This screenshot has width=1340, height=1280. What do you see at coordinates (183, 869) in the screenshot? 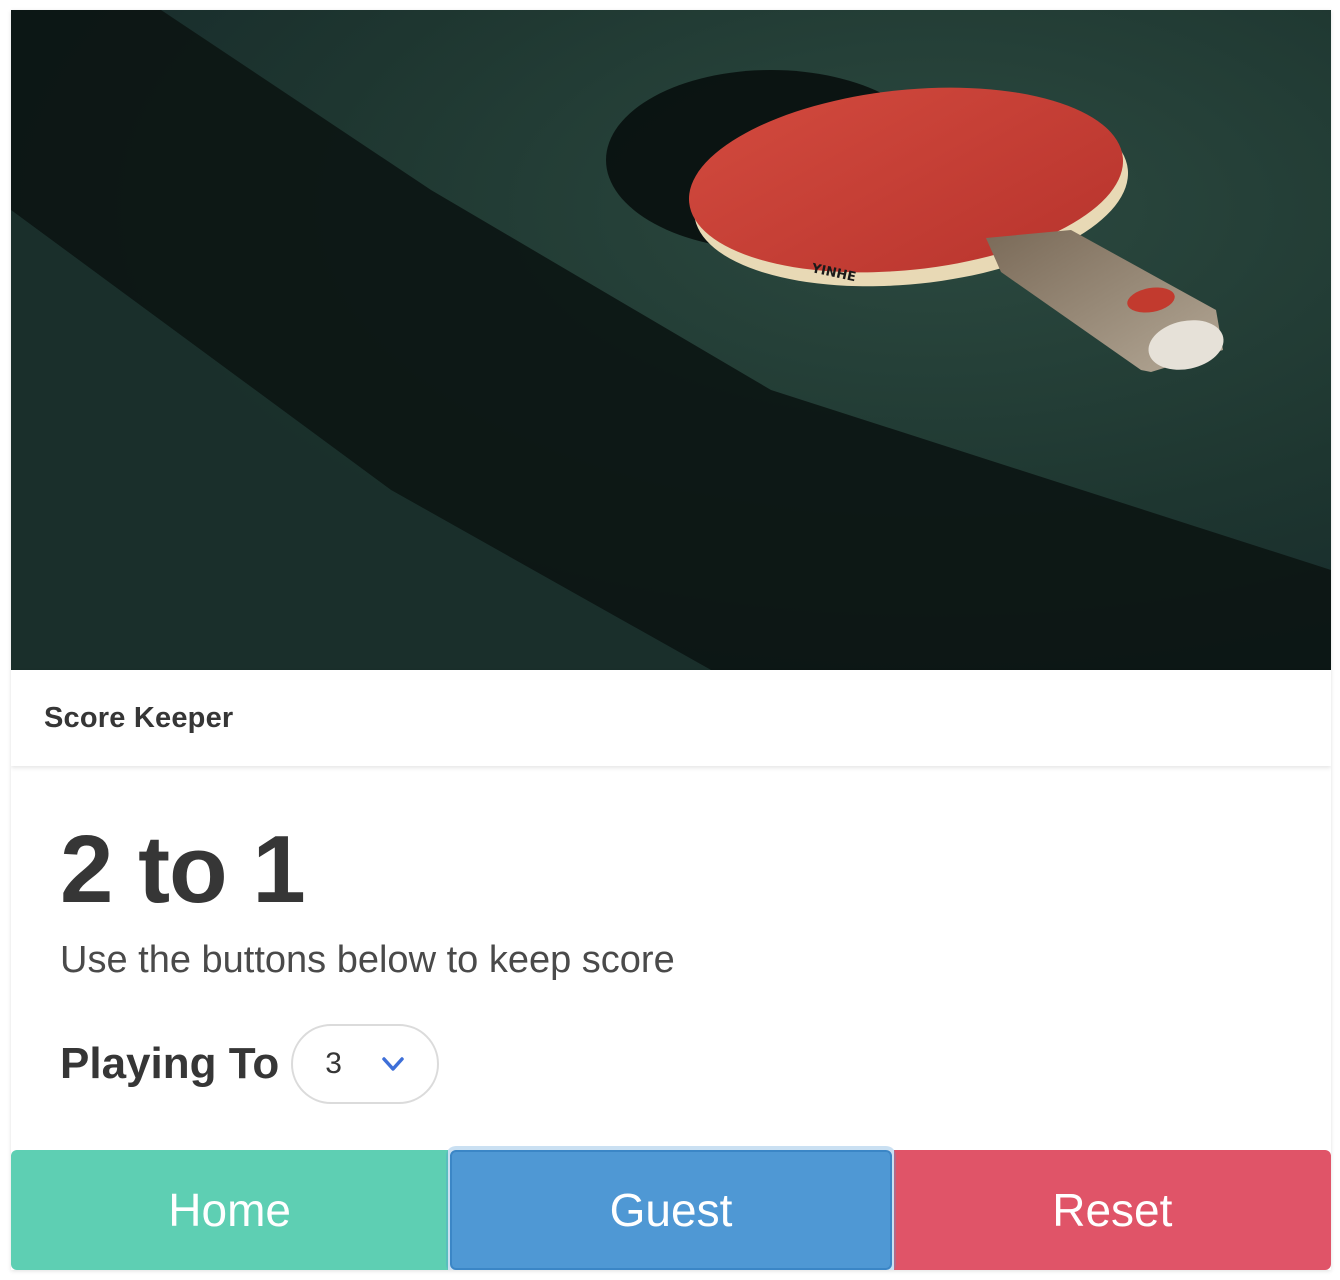
I see `score-display: 2 to 1` at bounding box center [183, 869].